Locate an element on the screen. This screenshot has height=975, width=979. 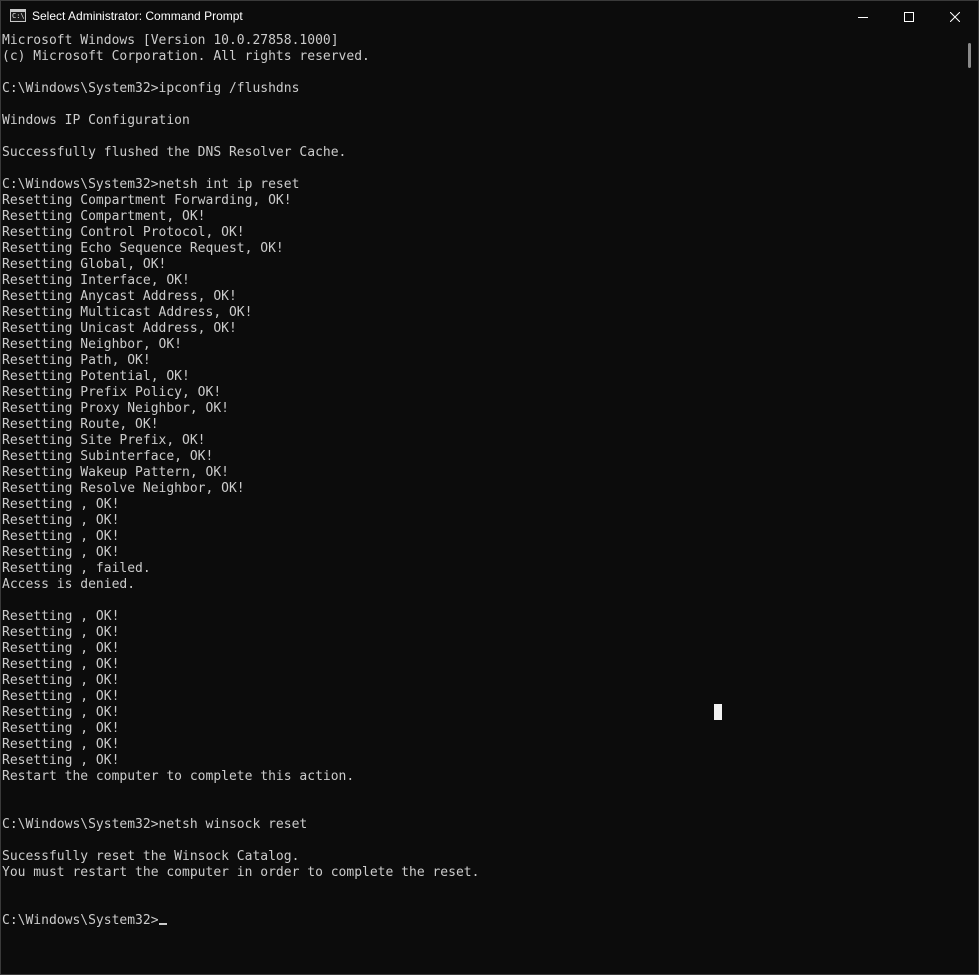
close-icon is located at coordinates (955, 16).